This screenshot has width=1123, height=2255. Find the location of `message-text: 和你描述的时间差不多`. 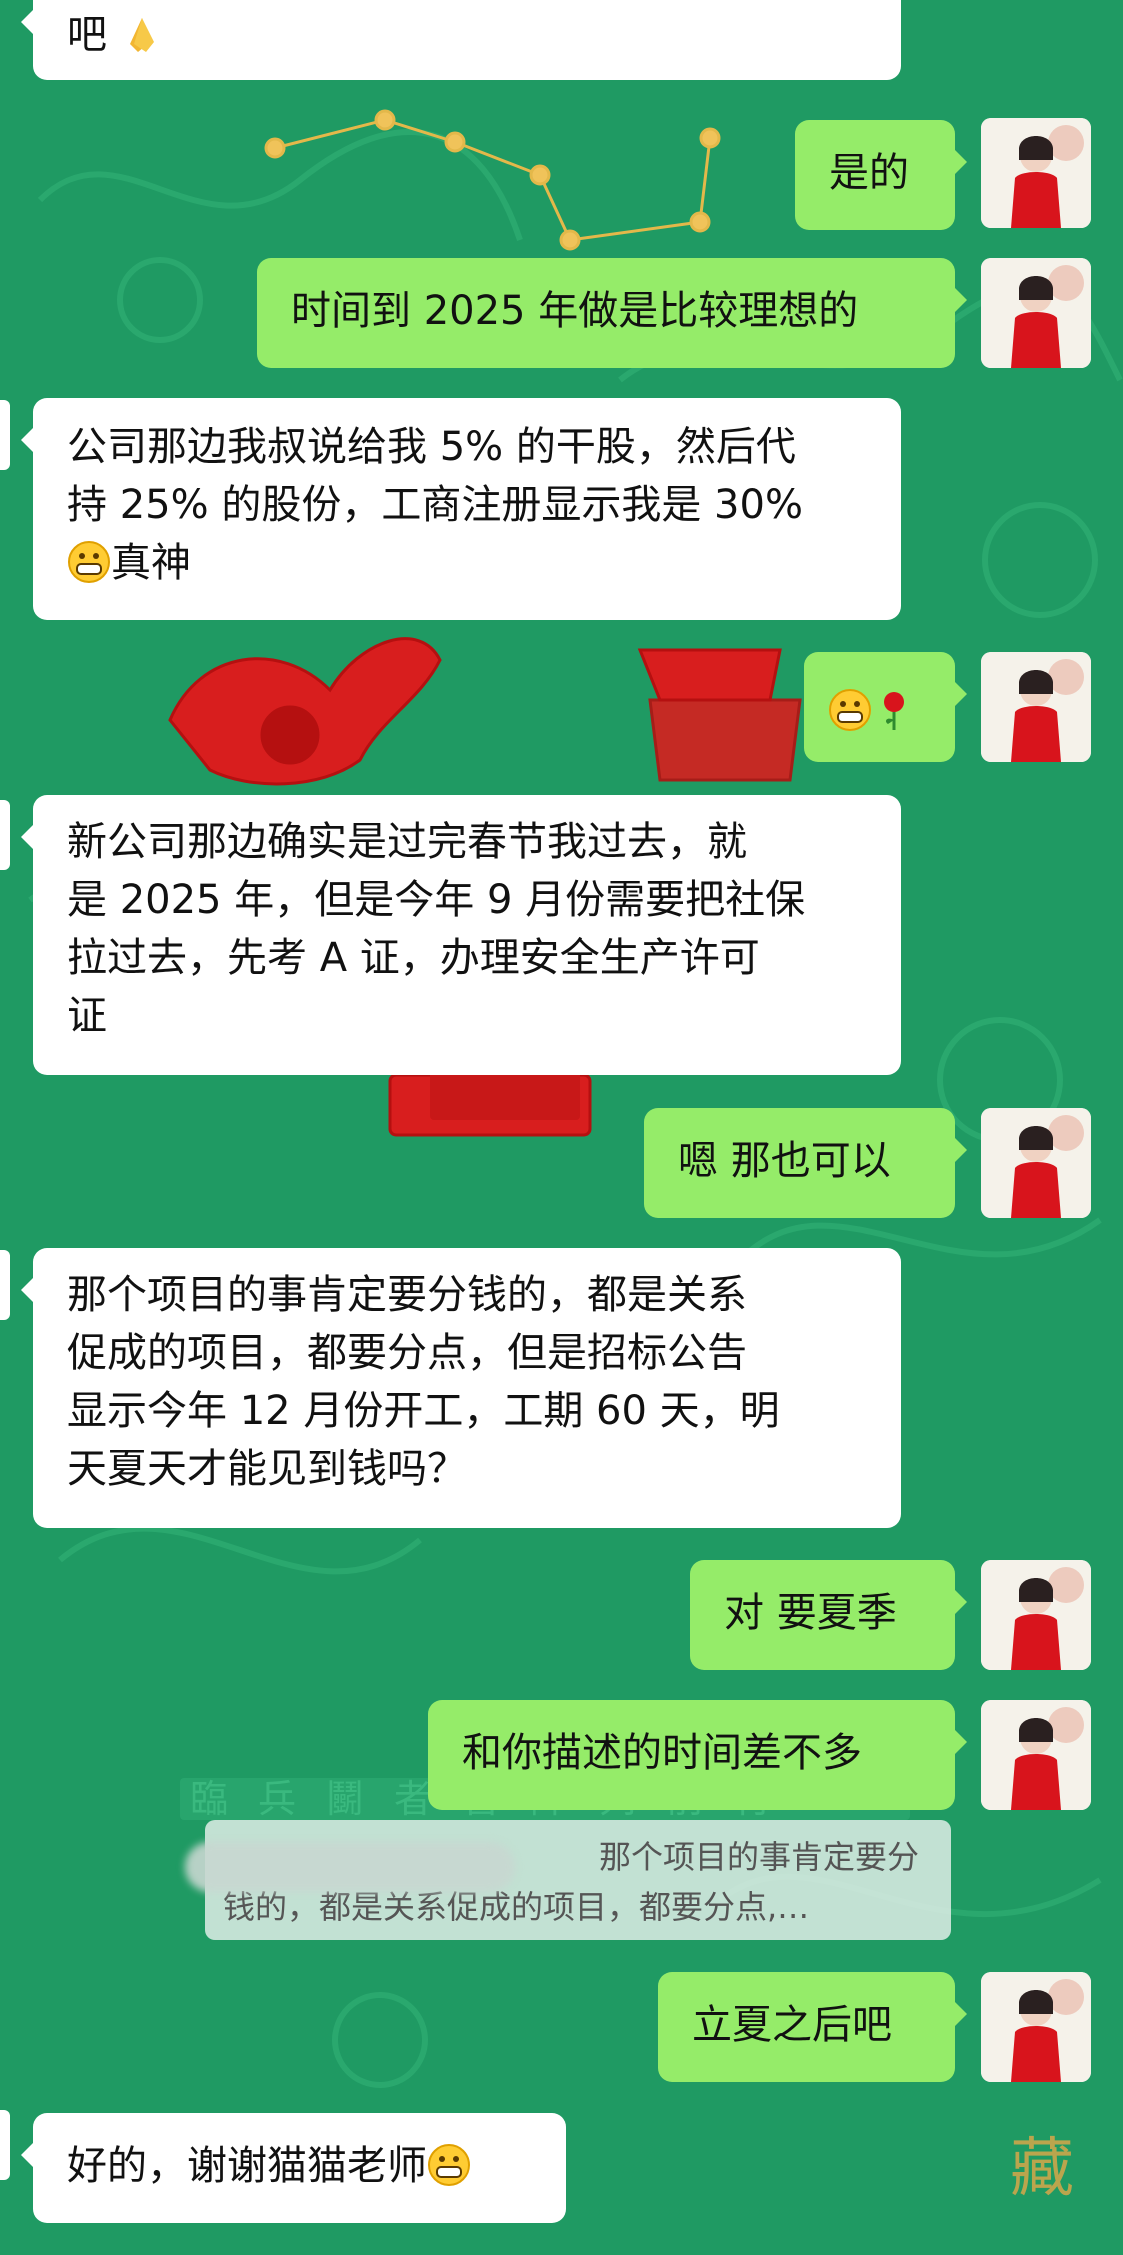

message-text: 和你描述的时间差不多 is located at coordinates (662, 1753).